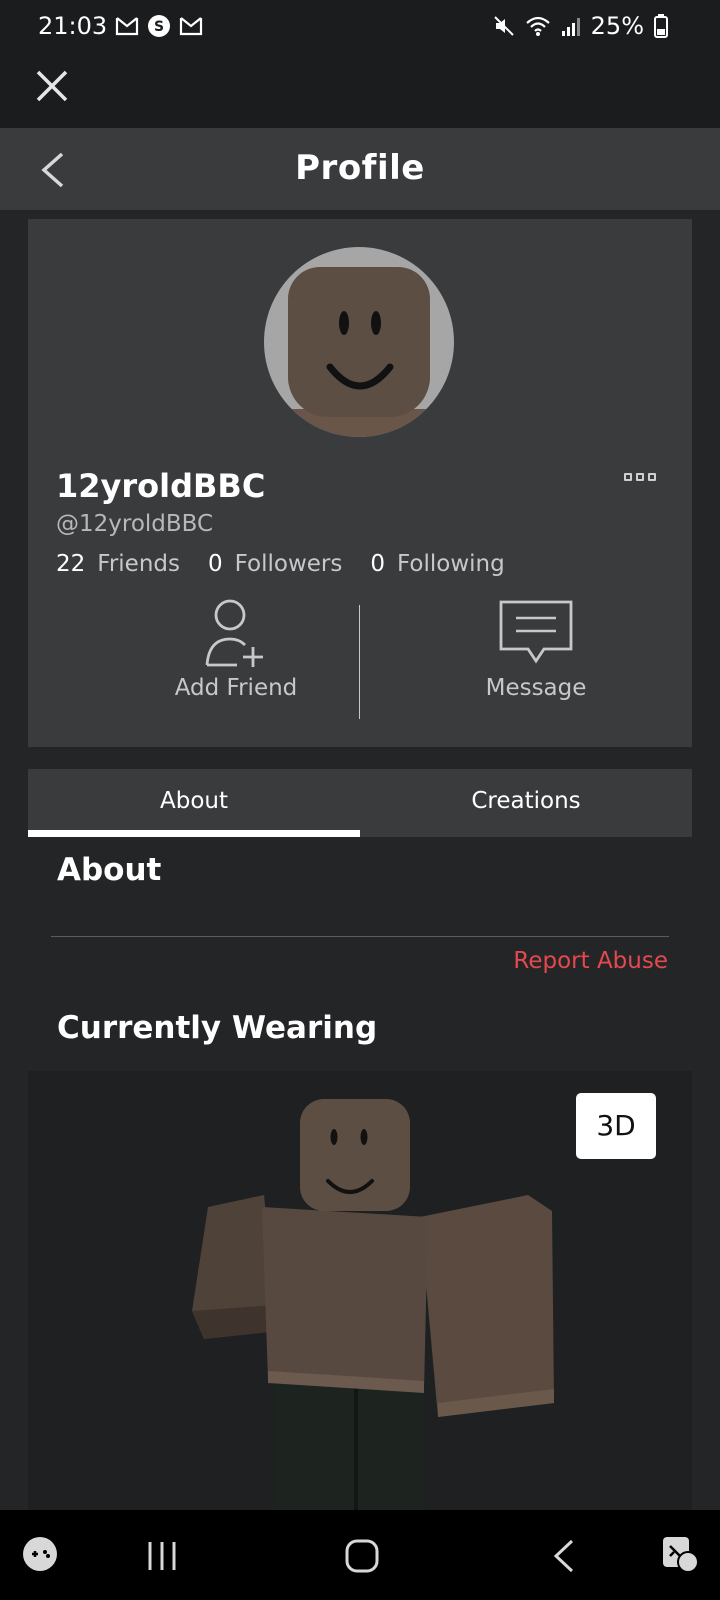  I want to click on avatar, so click(359, 342).